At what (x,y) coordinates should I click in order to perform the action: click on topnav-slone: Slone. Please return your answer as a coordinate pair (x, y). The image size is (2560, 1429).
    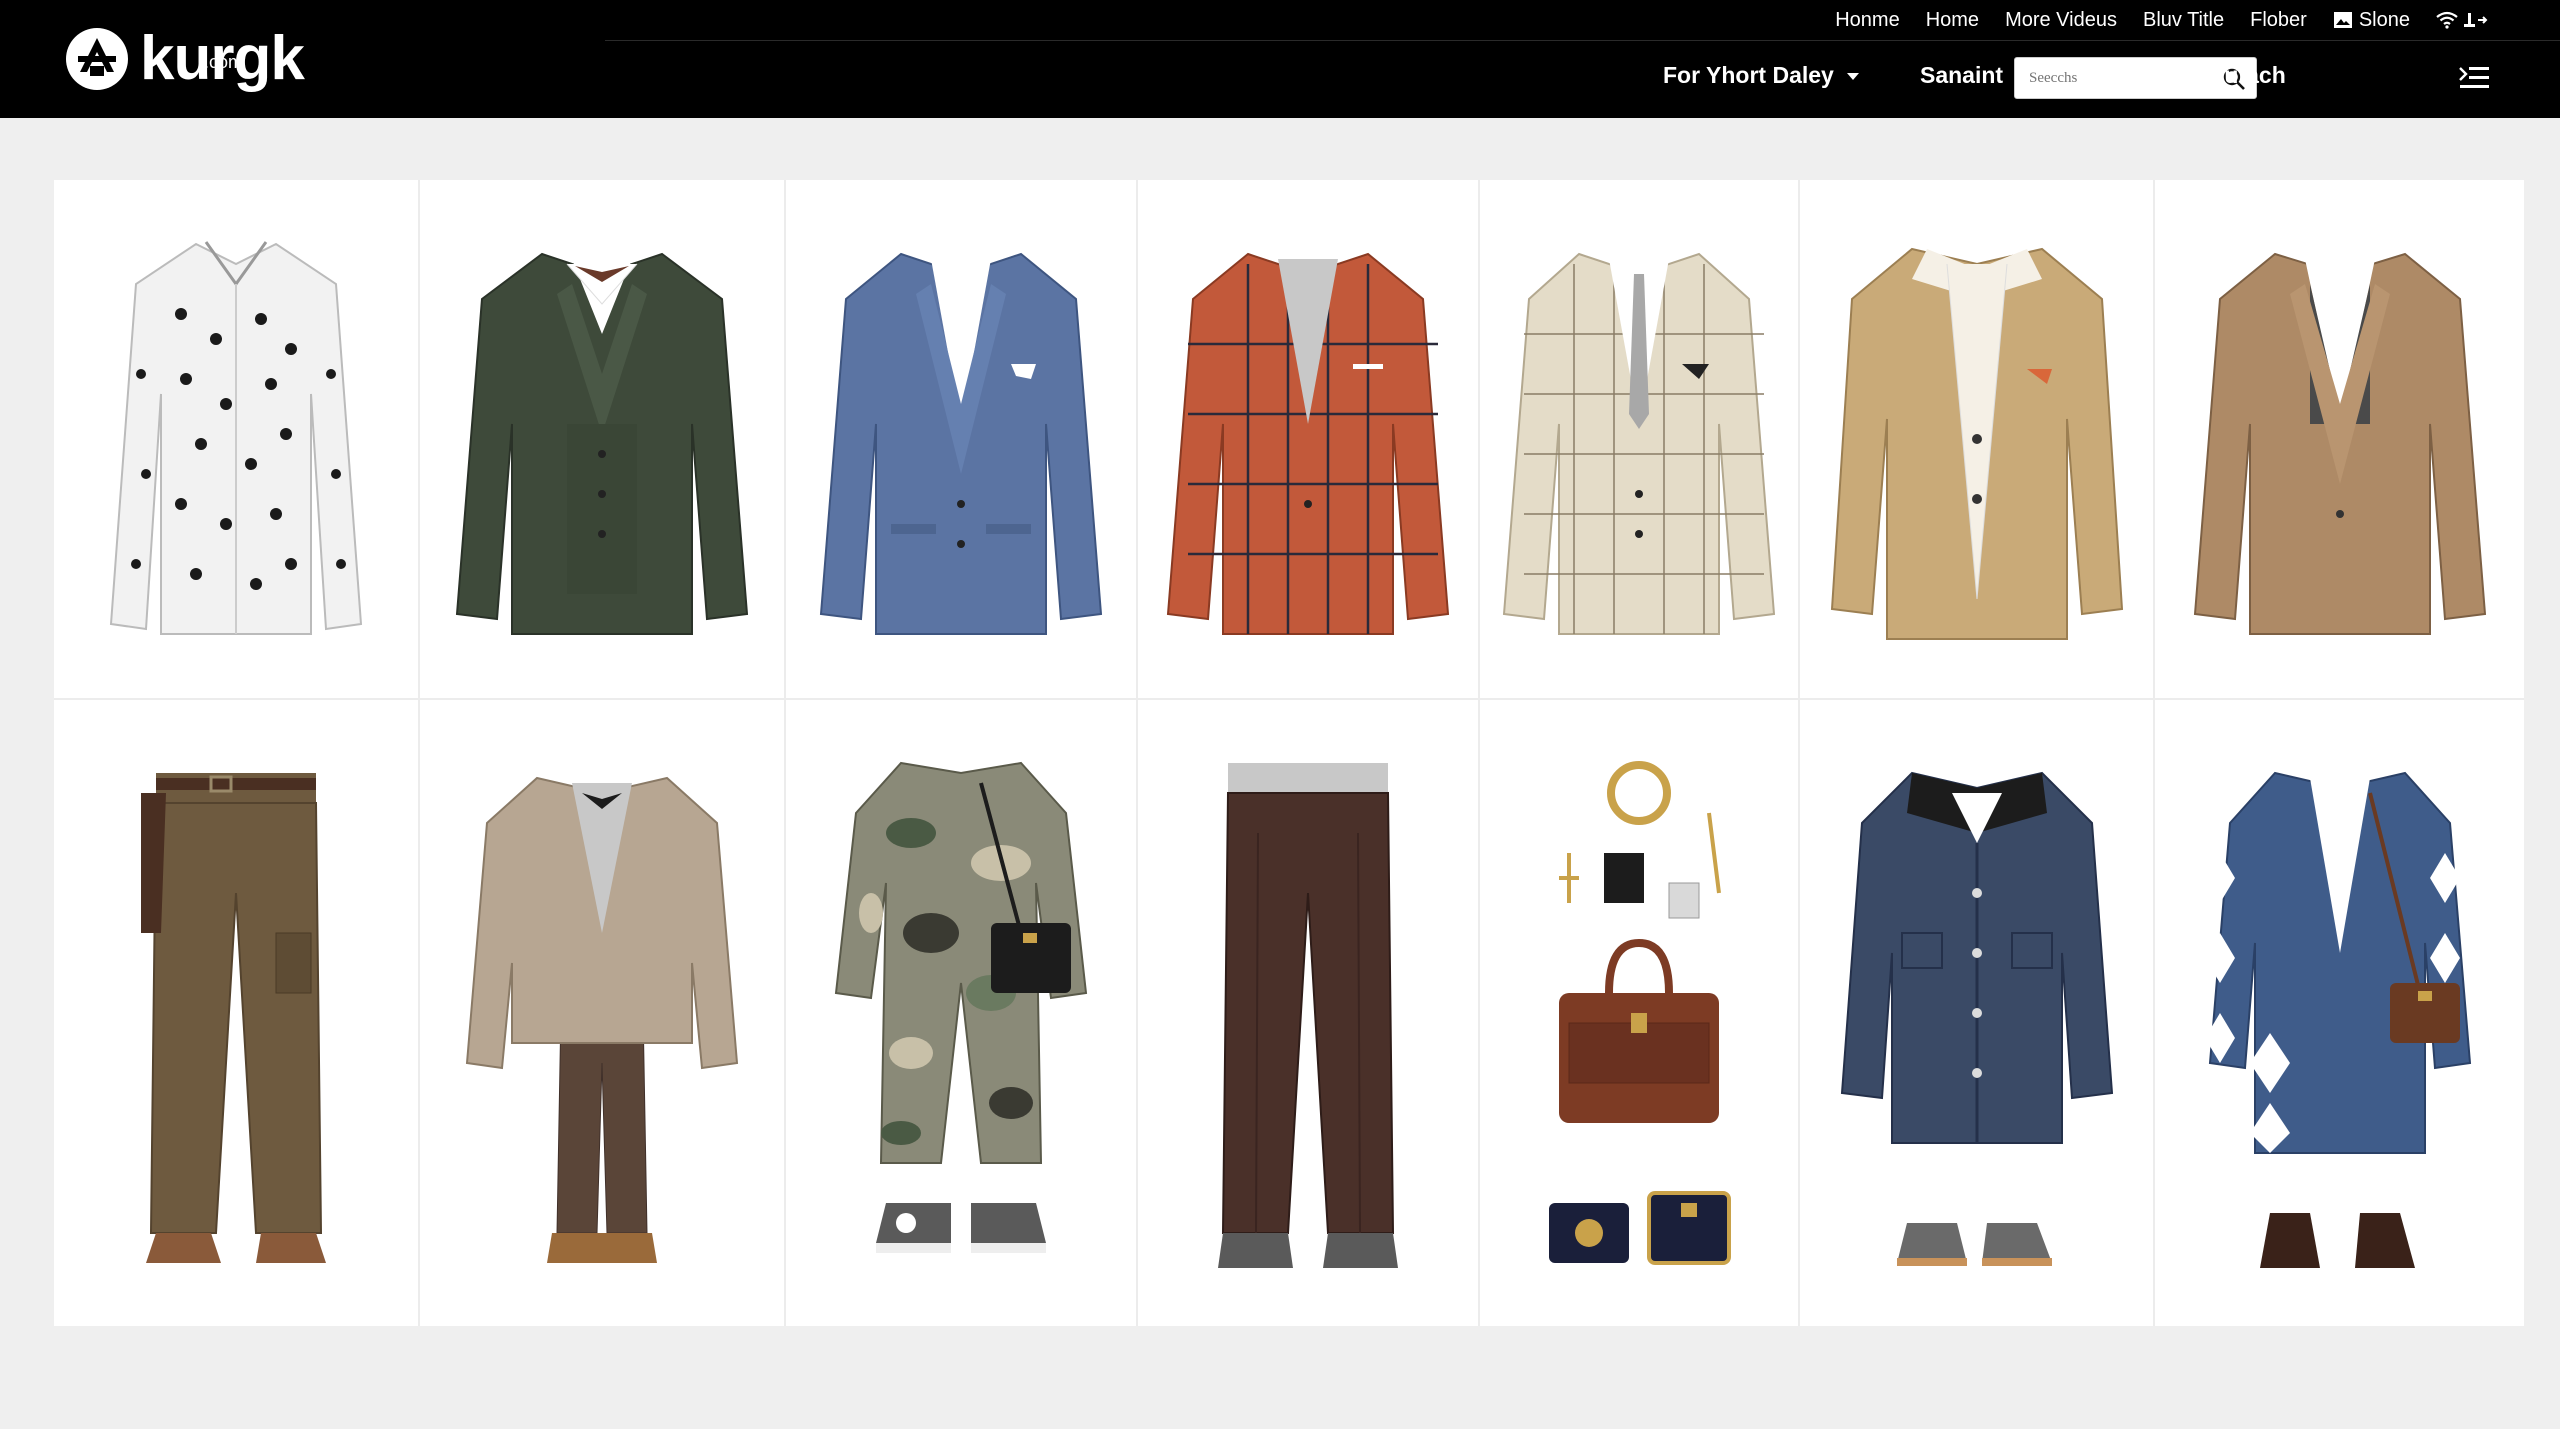
    Looking at the image, I should click on (2371, 20).